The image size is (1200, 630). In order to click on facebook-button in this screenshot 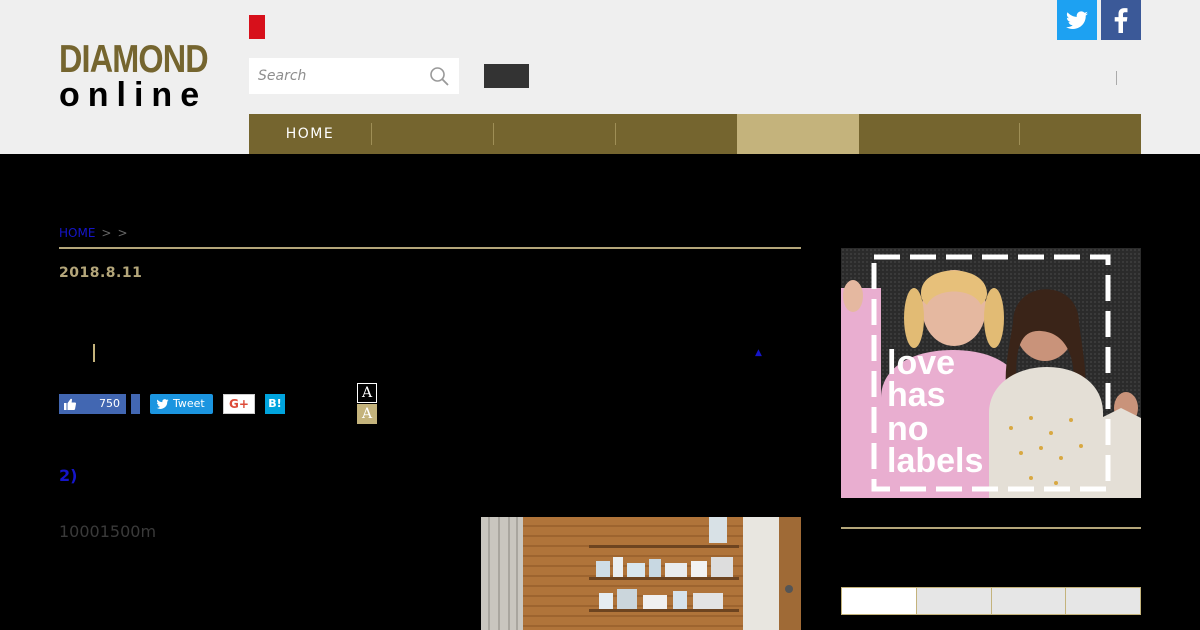, I will do `click(1121, 20)`.